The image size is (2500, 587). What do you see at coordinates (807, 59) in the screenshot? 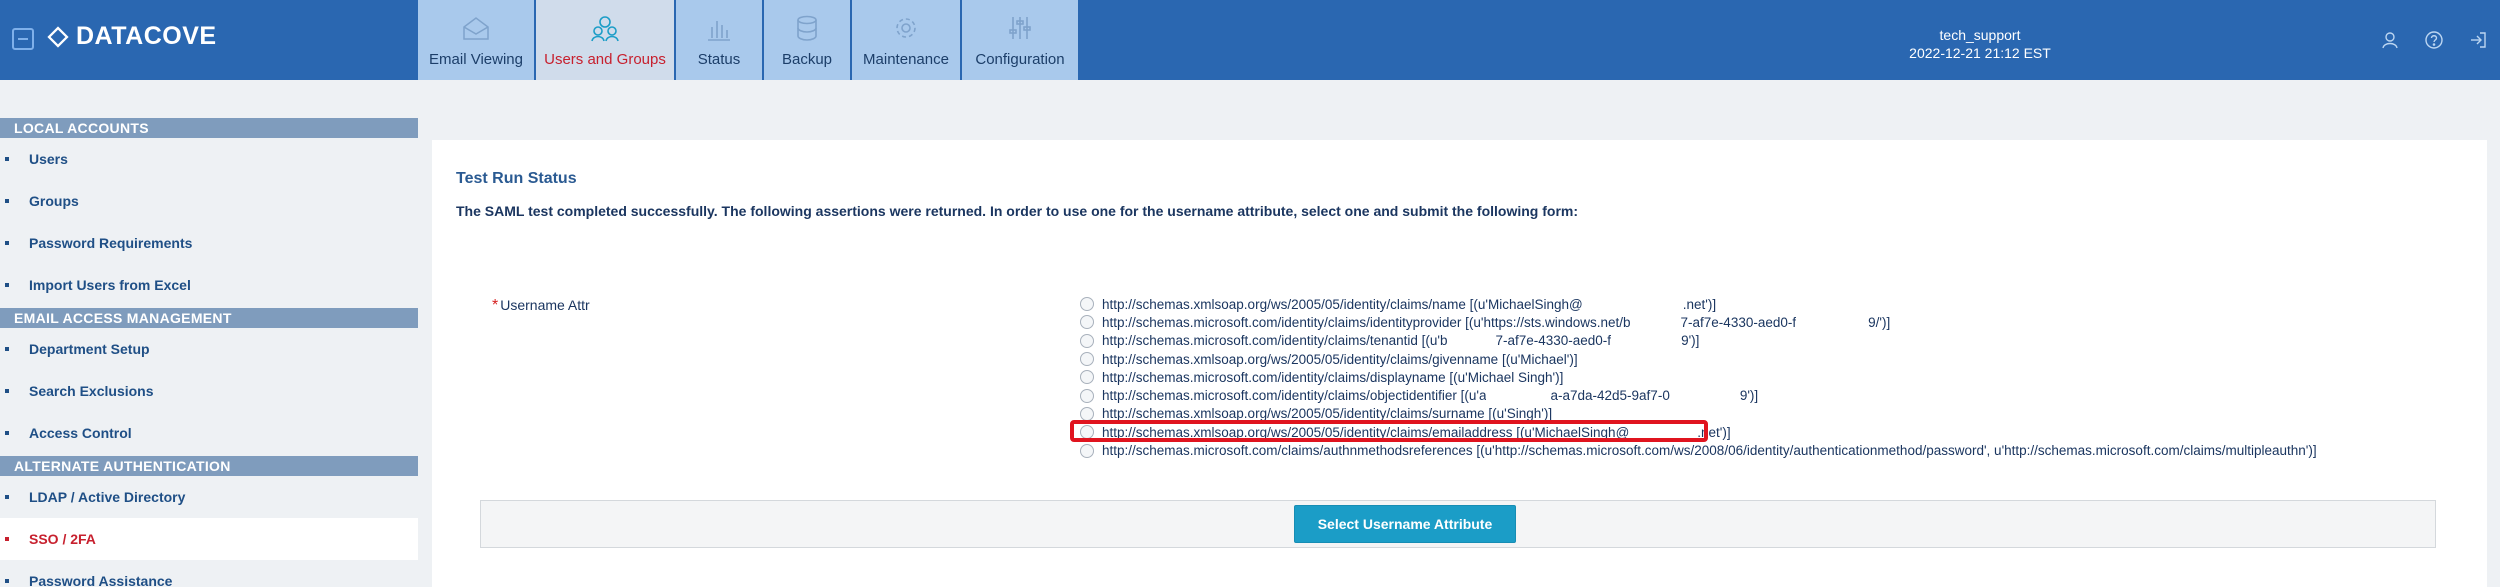
I see `tab-label: Backup` at bounding box center [807, 59].